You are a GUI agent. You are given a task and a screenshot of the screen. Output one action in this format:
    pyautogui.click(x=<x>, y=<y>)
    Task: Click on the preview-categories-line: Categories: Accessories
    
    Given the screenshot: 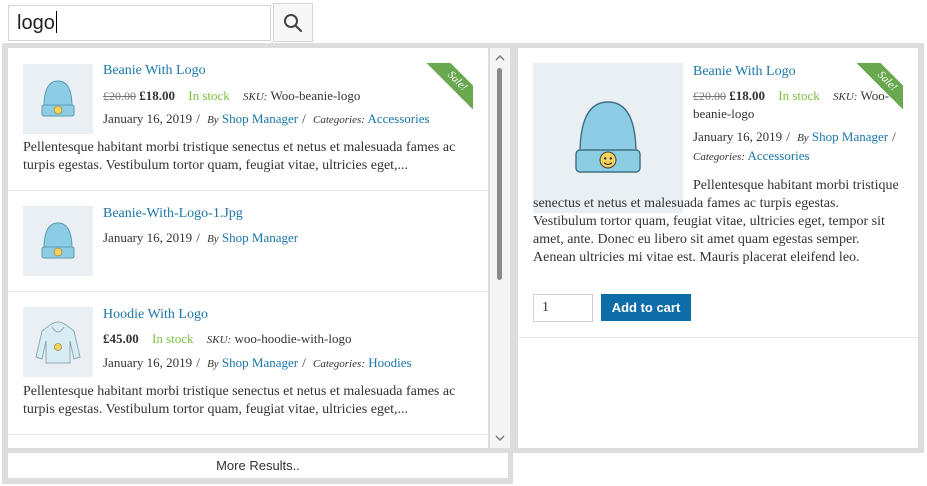 What is the action you would take?
    pyautogui.click(x=751, y=156)
    